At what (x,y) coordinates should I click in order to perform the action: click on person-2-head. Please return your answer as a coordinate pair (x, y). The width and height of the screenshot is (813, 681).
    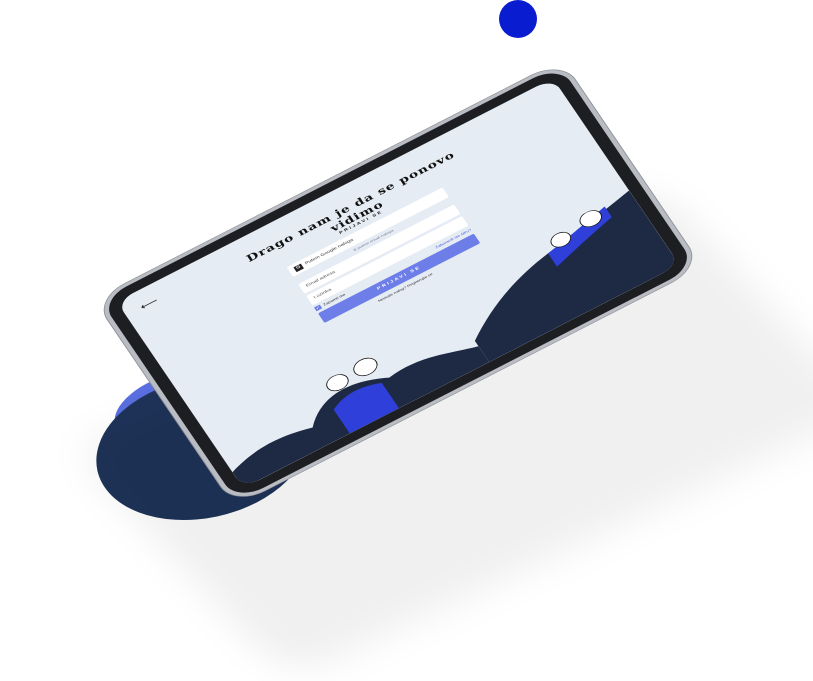
    Looking at the image, I should click on (365, 367).